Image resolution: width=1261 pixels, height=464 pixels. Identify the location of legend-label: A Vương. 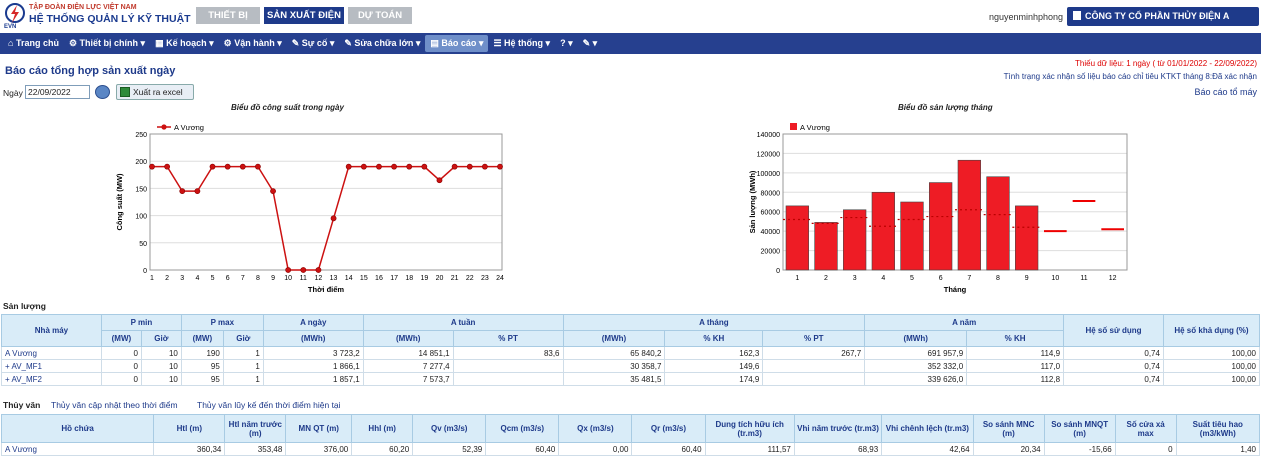
(189, 127).